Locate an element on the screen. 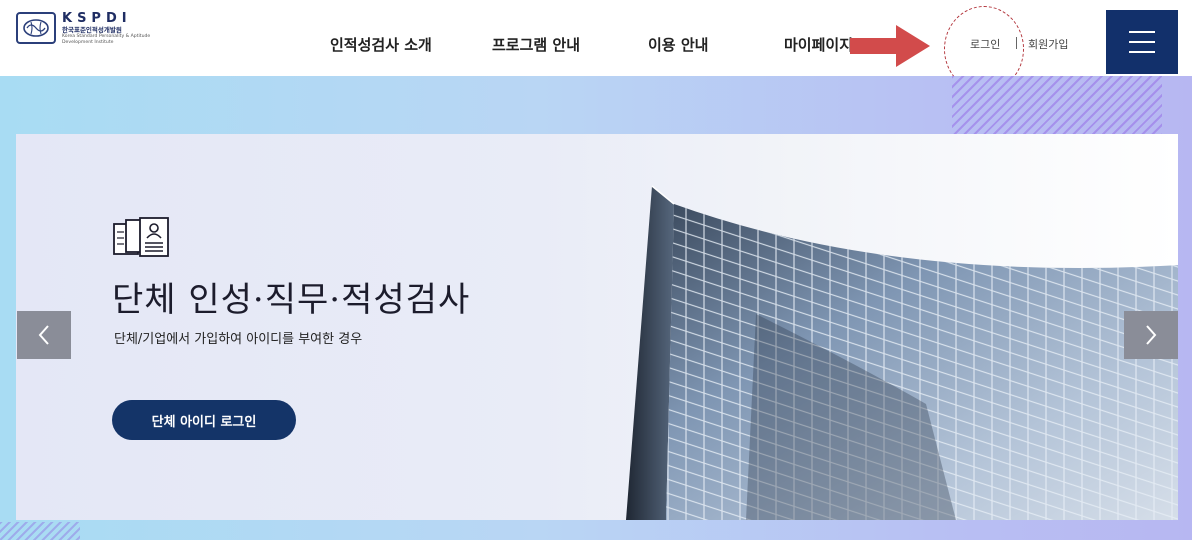 The width and height of the screenshot is (1192, 540). hamburger-icon is located at coordinates (1142, 32).